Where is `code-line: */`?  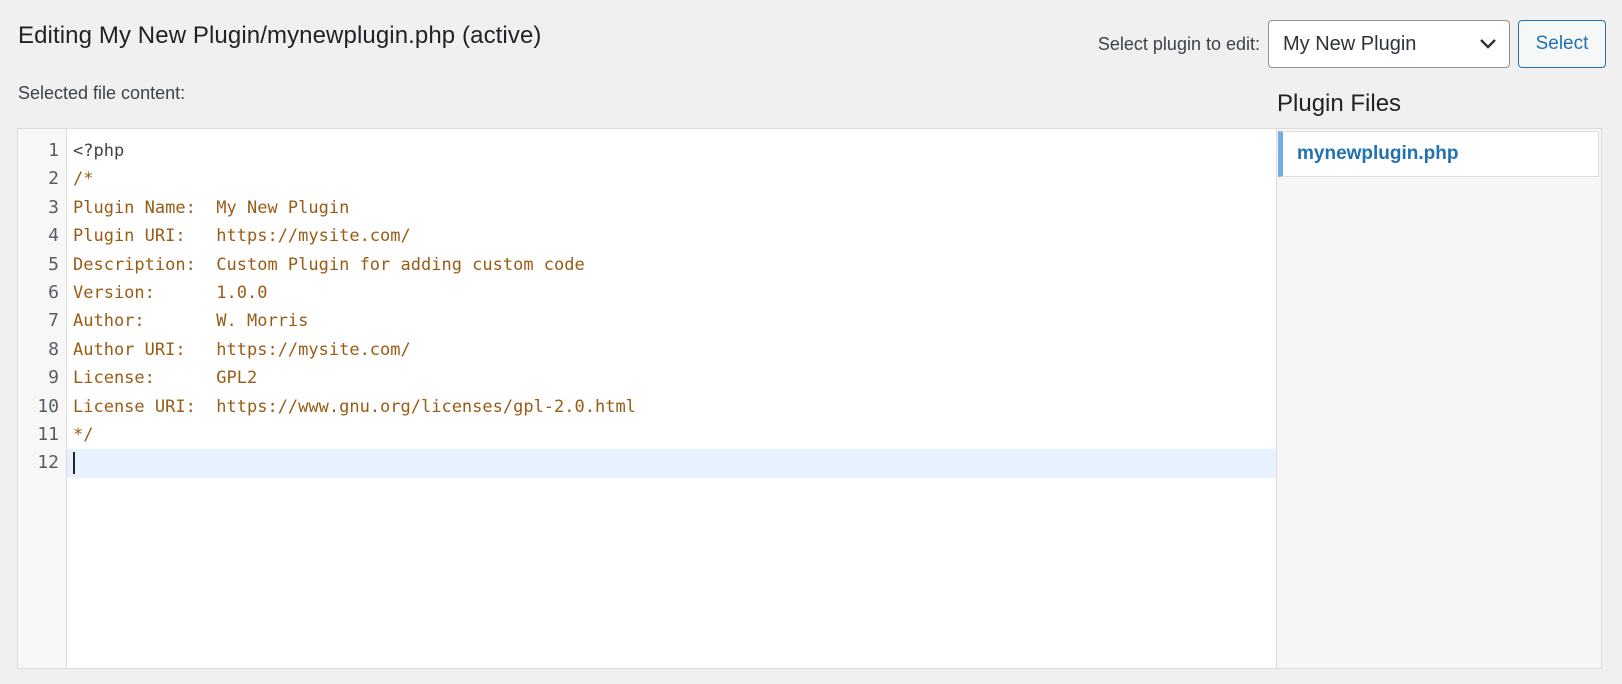
code-line: */ is located at coordinates (671, 435).